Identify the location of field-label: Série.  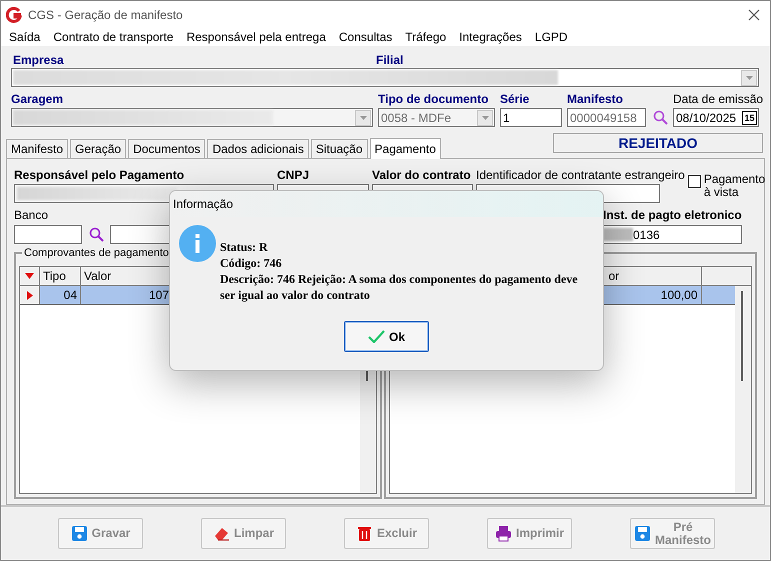
(515, 99).